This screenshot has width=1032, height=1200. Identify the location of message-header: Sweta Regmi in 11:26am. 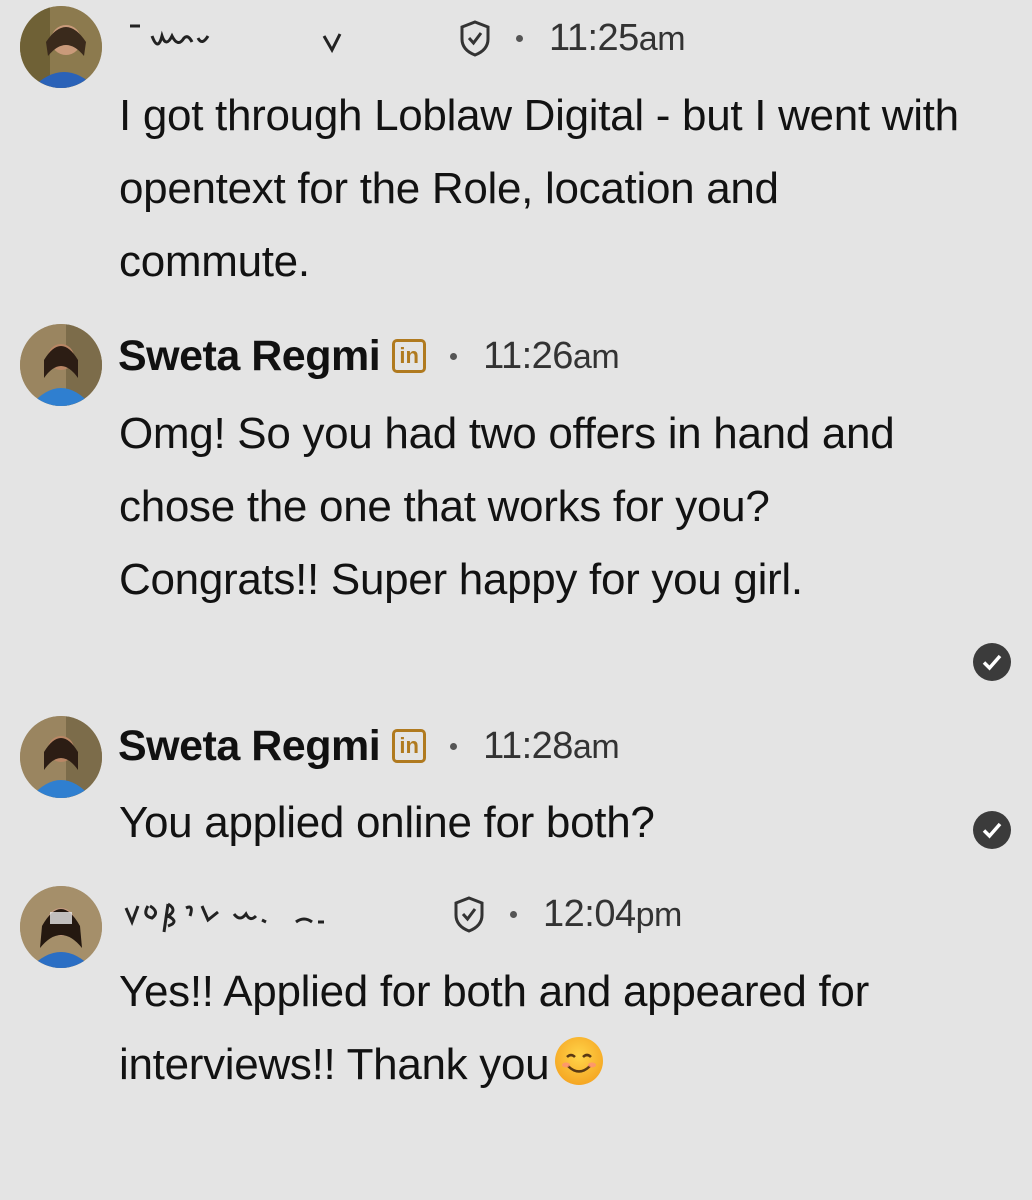
(369, 356).